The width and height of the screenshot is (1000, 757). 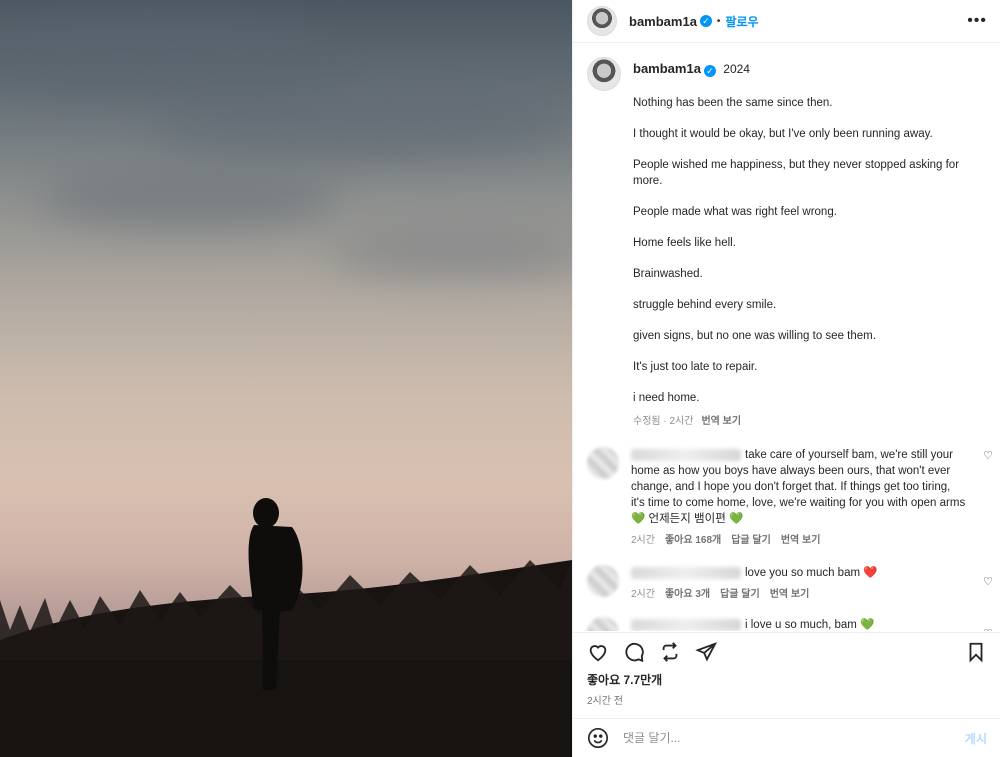 I want to click on post-header: bambam1a ✓ • 팔로우 •••, so click(x=786, y=21).